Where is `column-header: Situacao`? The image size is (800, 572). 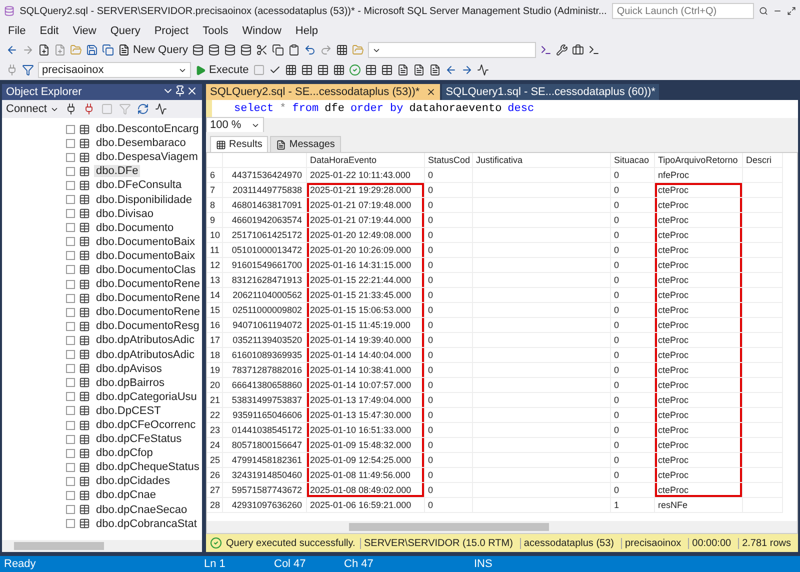
column-header: Situacao is located at coordinates (633, 160).